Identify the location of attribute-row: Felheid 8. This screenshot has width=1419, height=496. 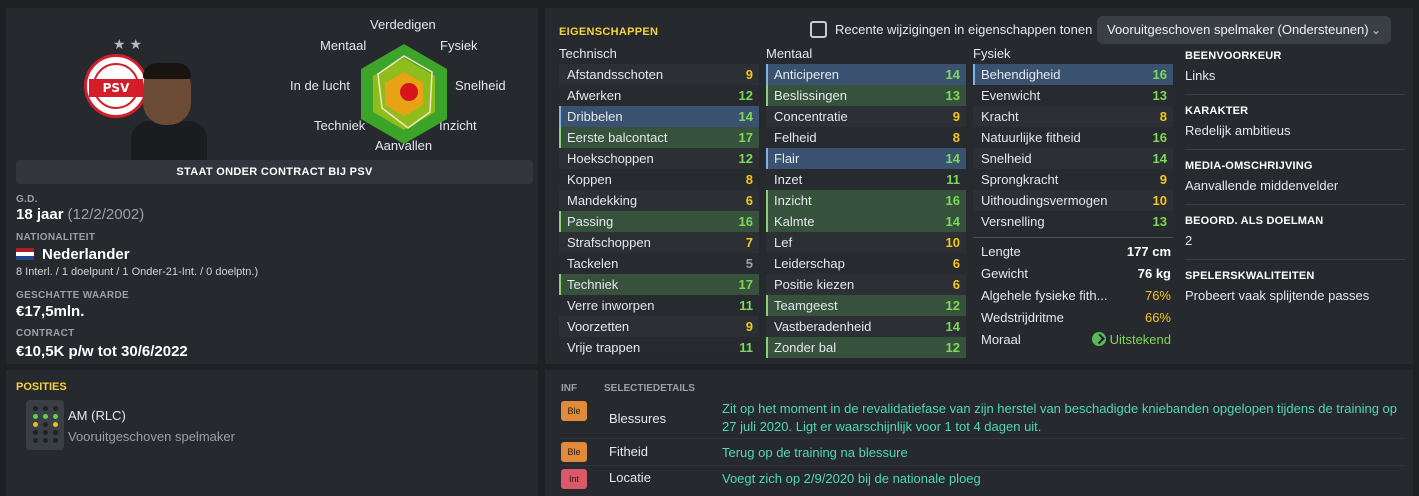
(866, 137).